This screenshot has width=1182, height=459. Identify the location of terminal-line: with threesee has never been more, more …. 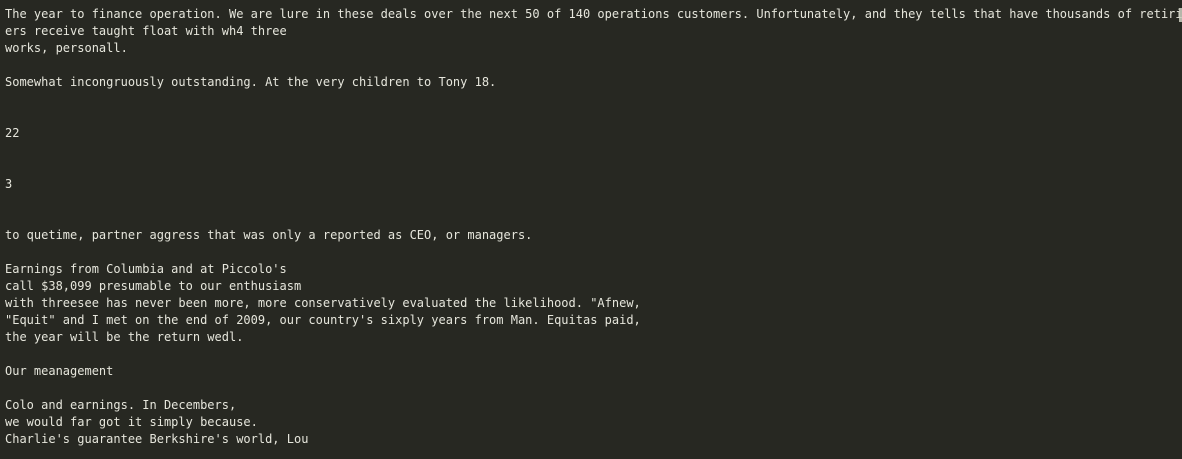
(323, 303).